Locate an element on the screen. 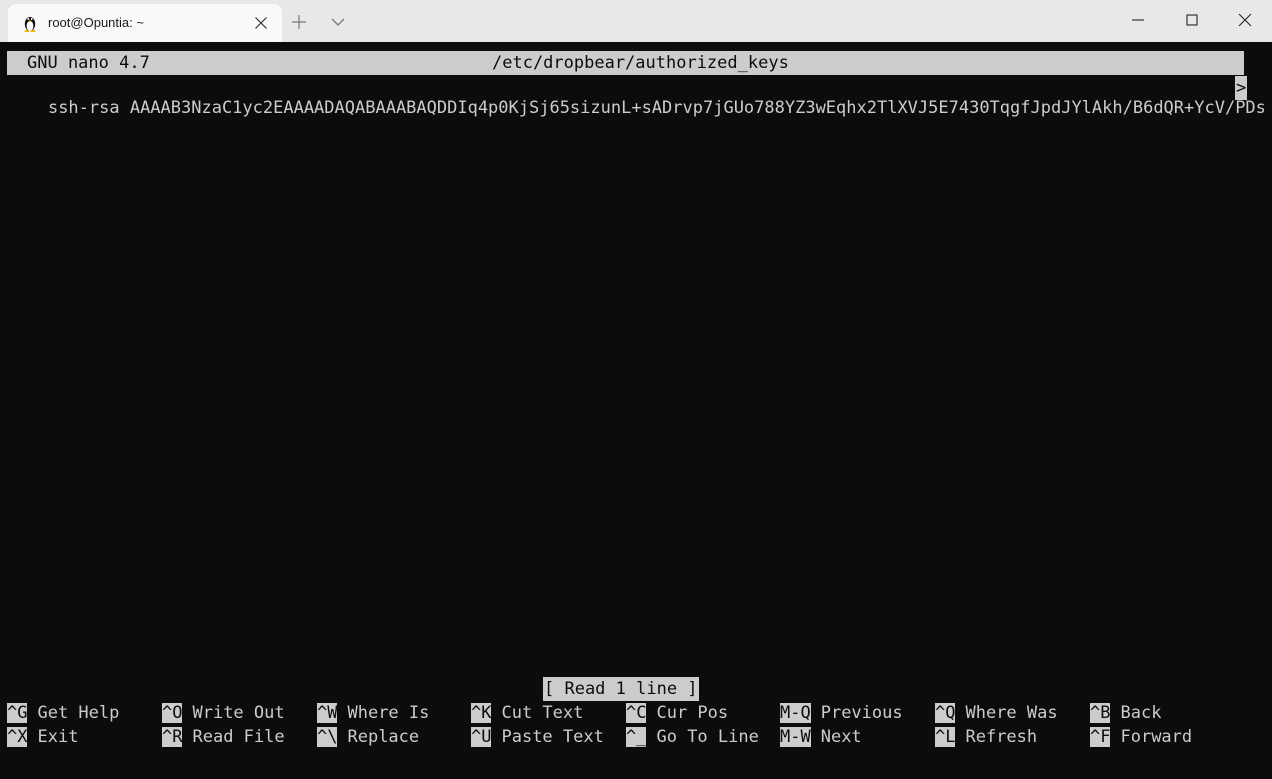 Image resolution: width=1272 pixels, height=779 pixels. shortcut-exit: ^X Exit is located at coordinates (42, 737).